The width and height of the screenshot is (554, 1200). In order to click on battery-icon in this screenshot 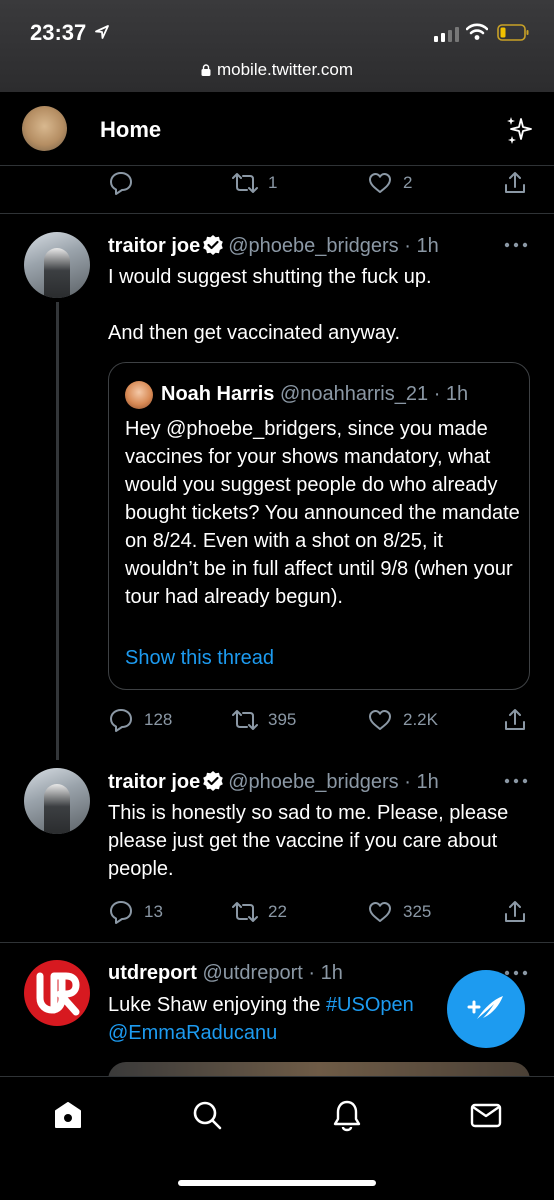, I will do `click(513, 32)`.